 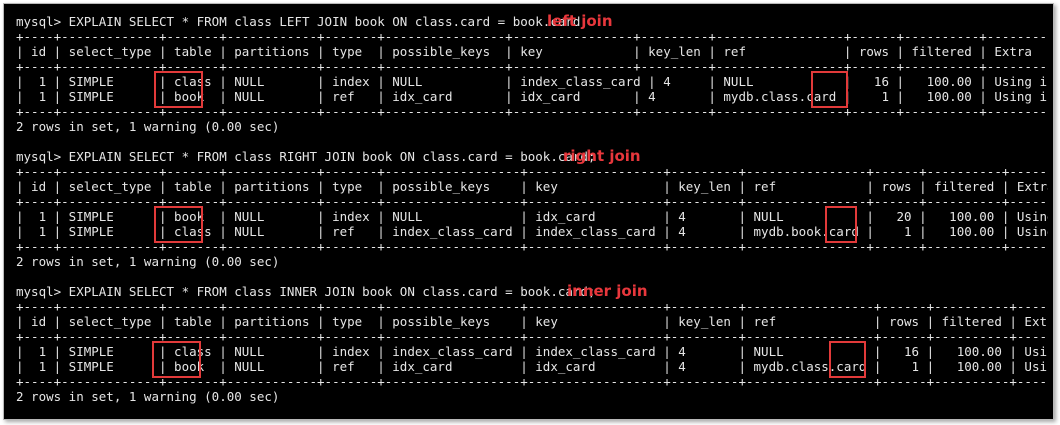 What do you see at coordinates (580, 21) in the screenshot?
I see `annotation-left-join: left join` at bounding box center [580, 21].